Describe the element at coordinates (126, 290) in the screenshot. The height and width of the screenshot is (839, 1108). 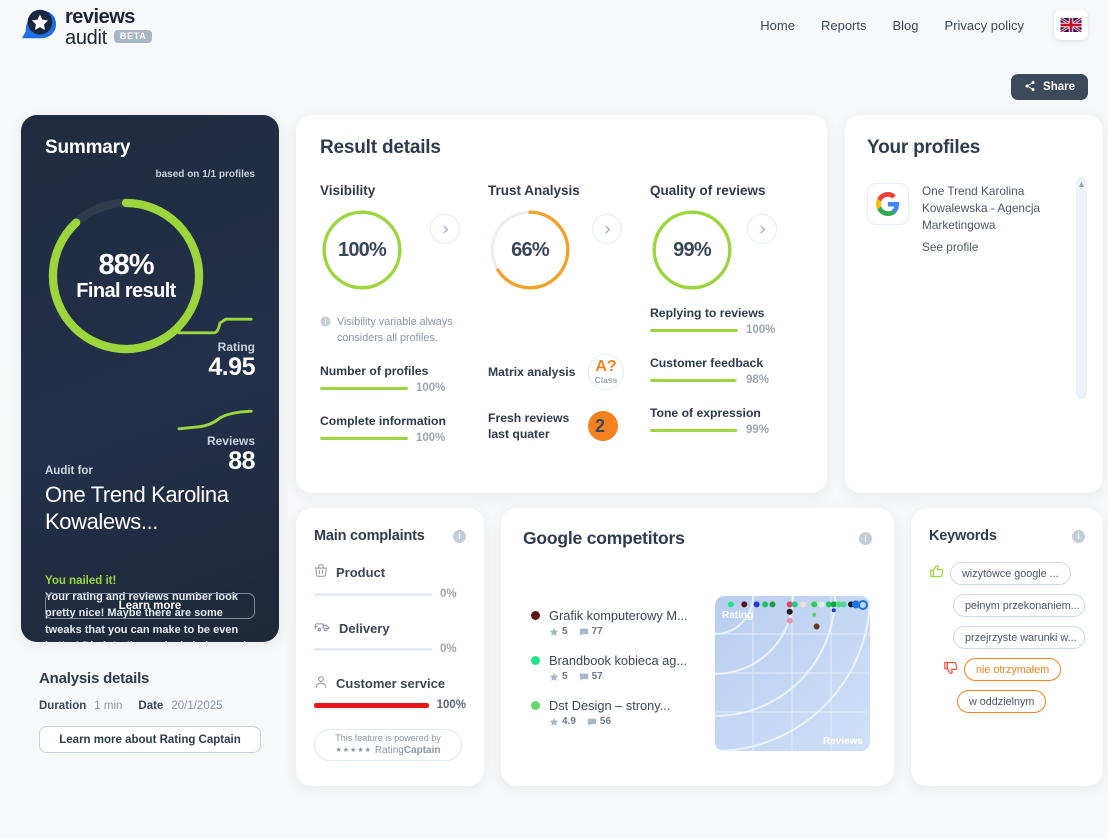
I see `final-result-caption: Final result` at that location.